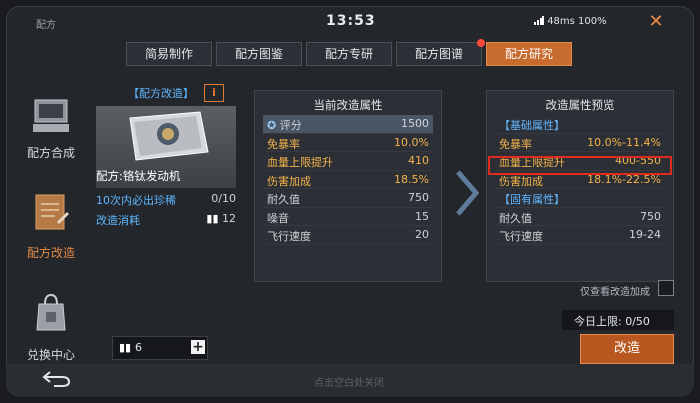 Image resolution: width=700 pixels, height=403 pixels. What do you see at coordinates (580, 143) in the screenshot?
I see `attr-row: 免暴率 10.0%-11.4%` at bounding box center [580, 143].